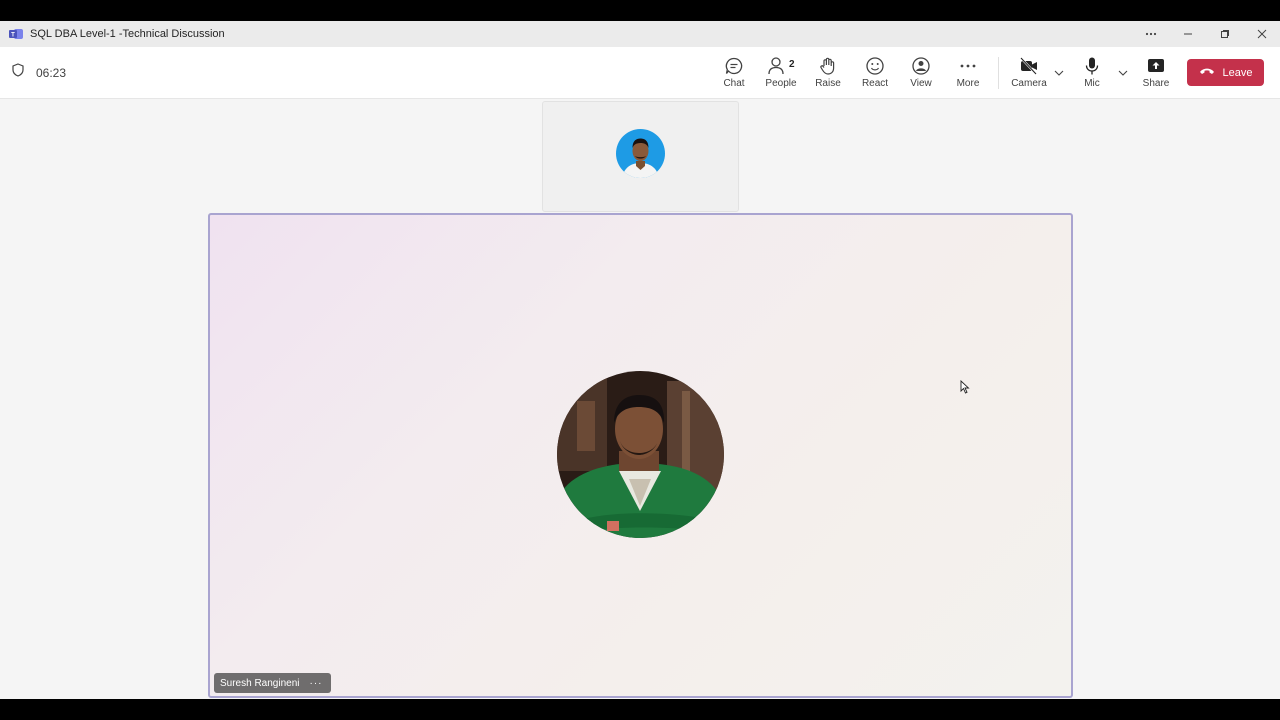  I want to click on leave-button: Leave, so click(1225, 72).